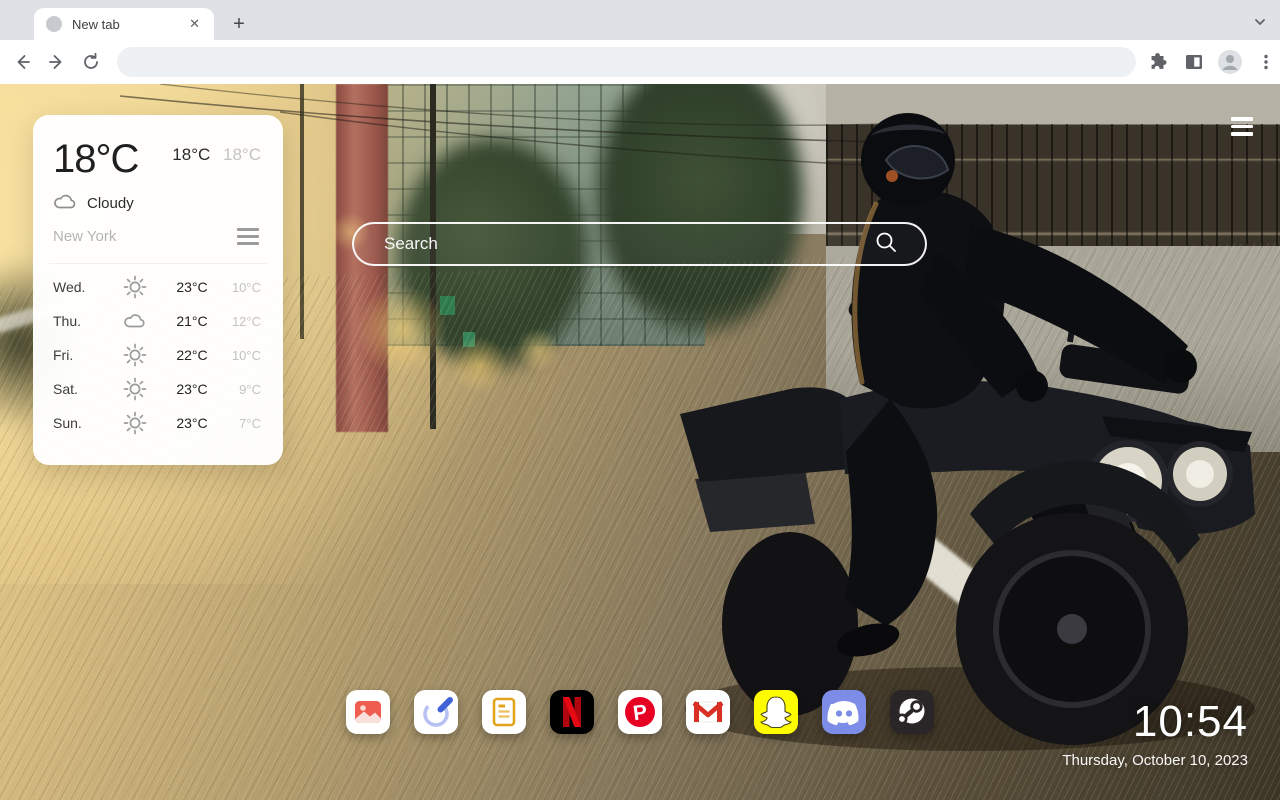 This screenshot has width=1280, height=800. I want to click on pinterest-icon: P, so click(640, 712).